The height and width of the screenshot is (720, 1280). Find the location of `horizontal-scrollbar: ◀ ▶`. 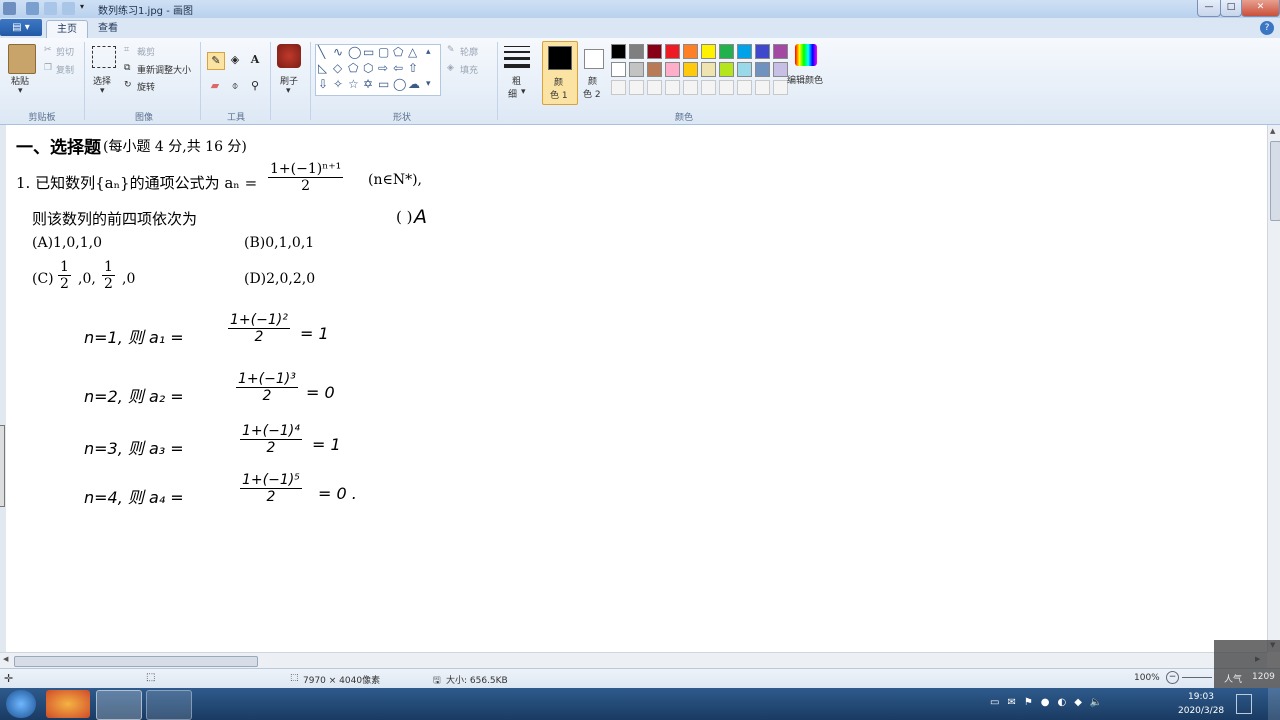

horizontal-scrollbar: ◀ ▶ is located at coordinates (633, 660).